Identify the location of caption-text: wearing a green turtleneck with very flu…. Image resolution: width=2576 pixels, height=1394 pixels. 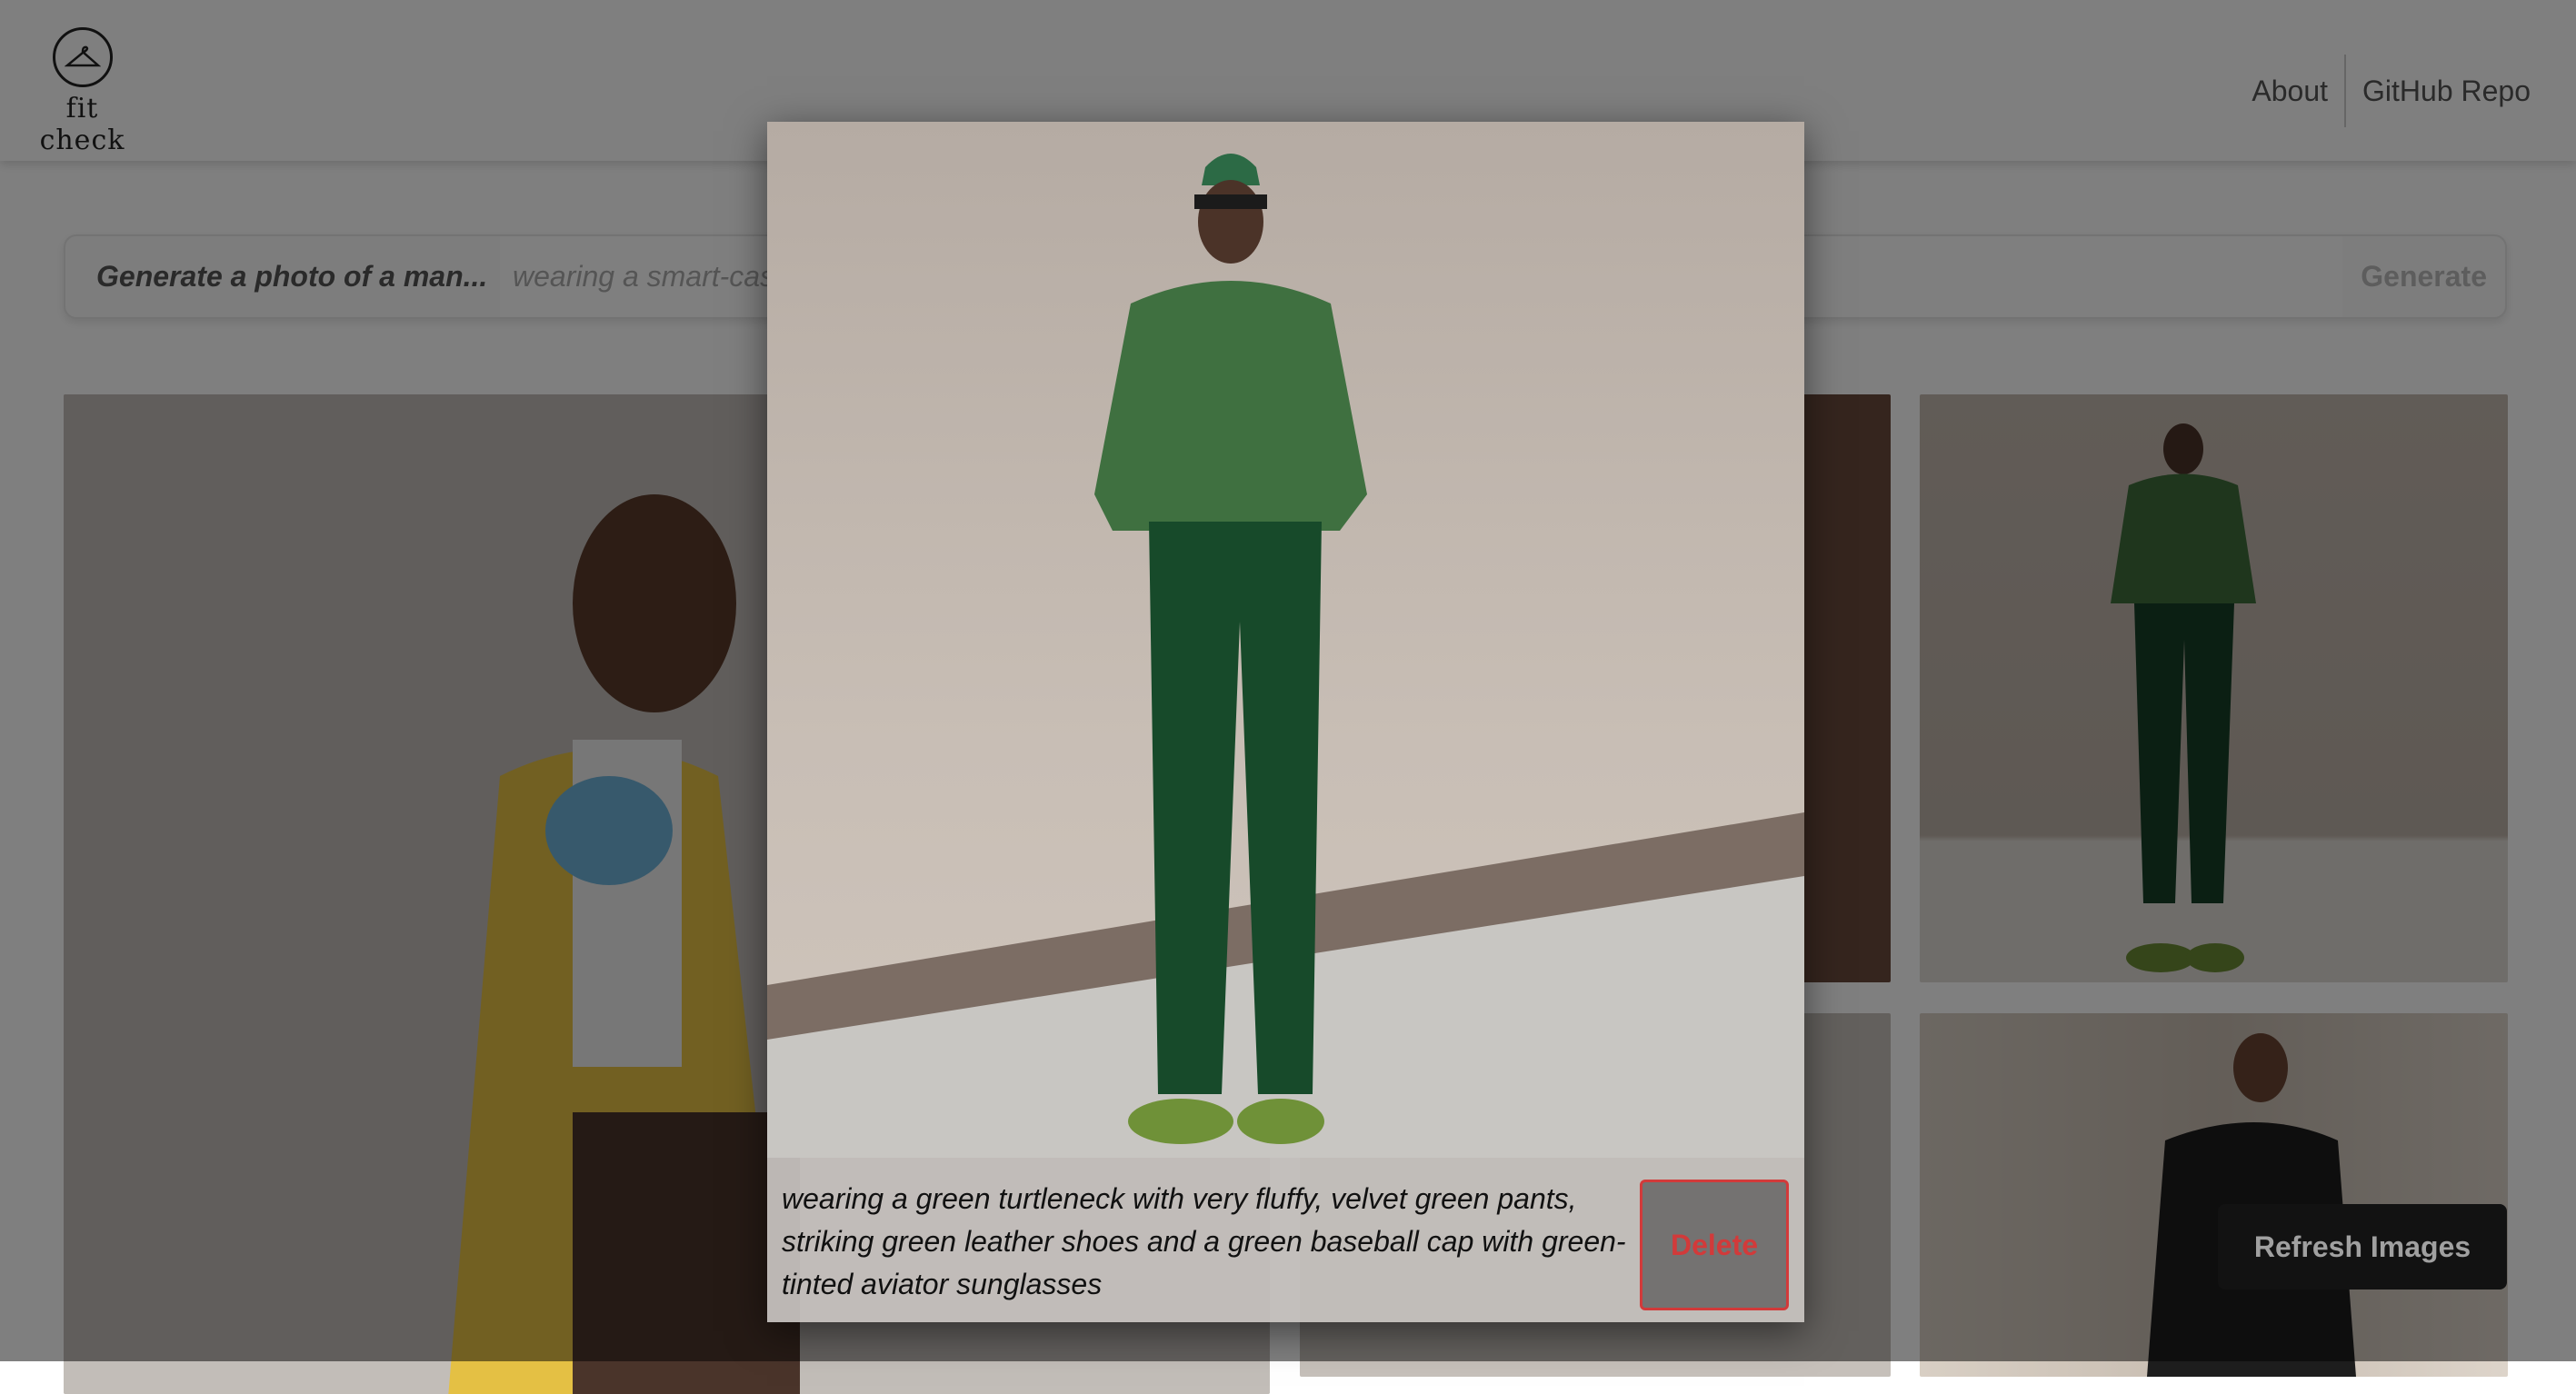
(1199, 1240).